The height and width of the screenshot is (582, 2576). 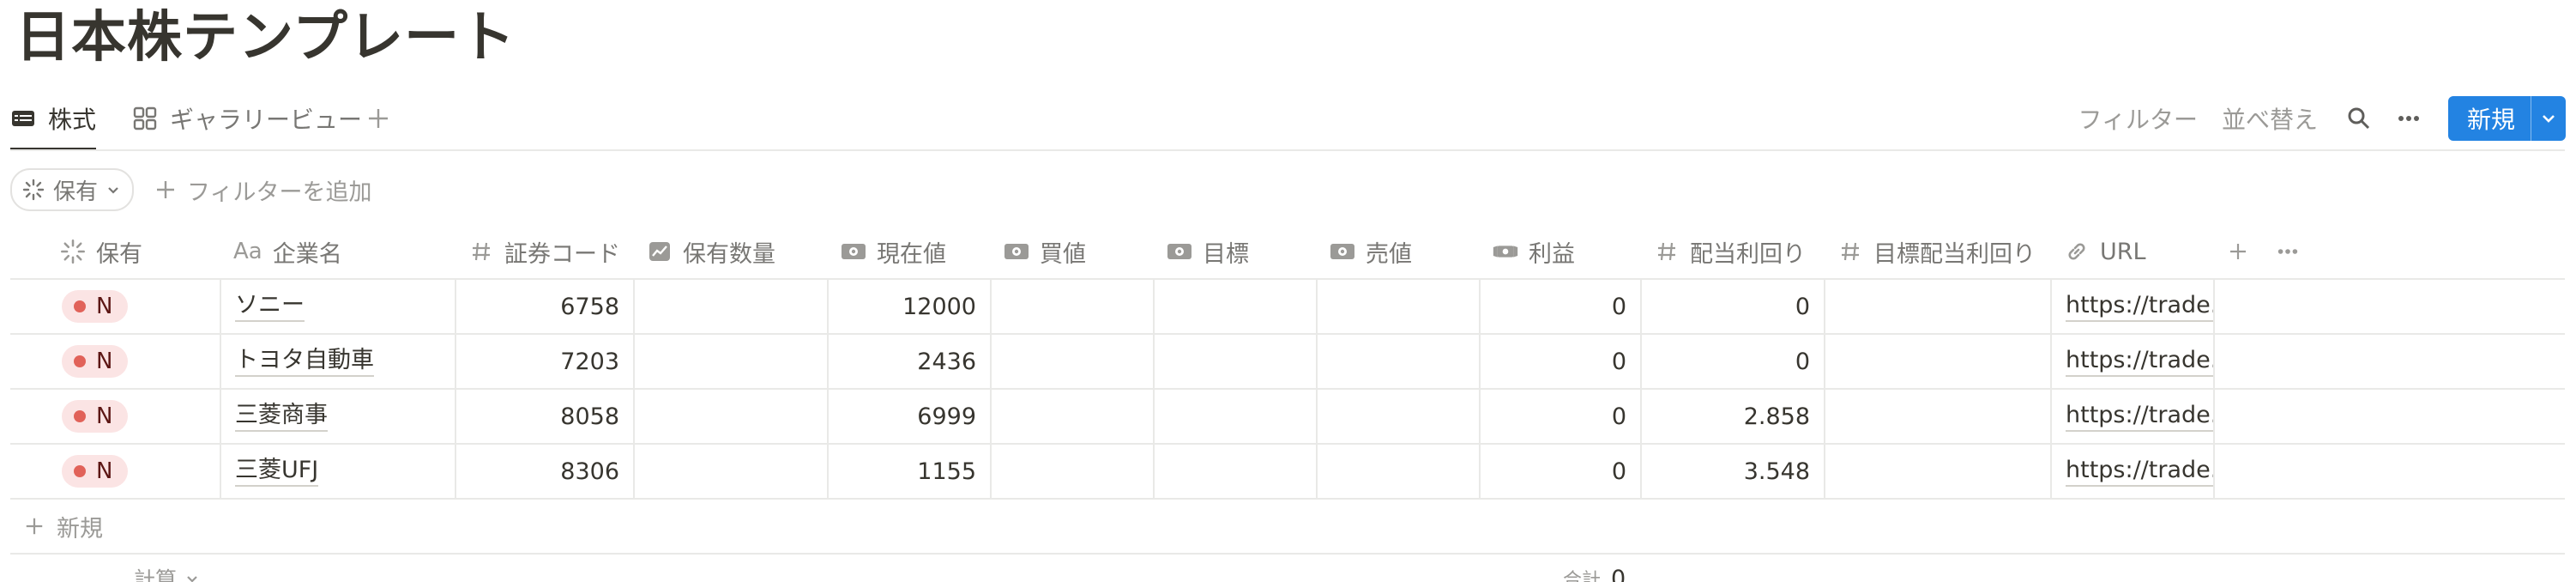 What do you see at coordinates (1365, 251) in the screenshot?
I see `column-header-sell-price: 売値` at bounding box center [1365, 251].